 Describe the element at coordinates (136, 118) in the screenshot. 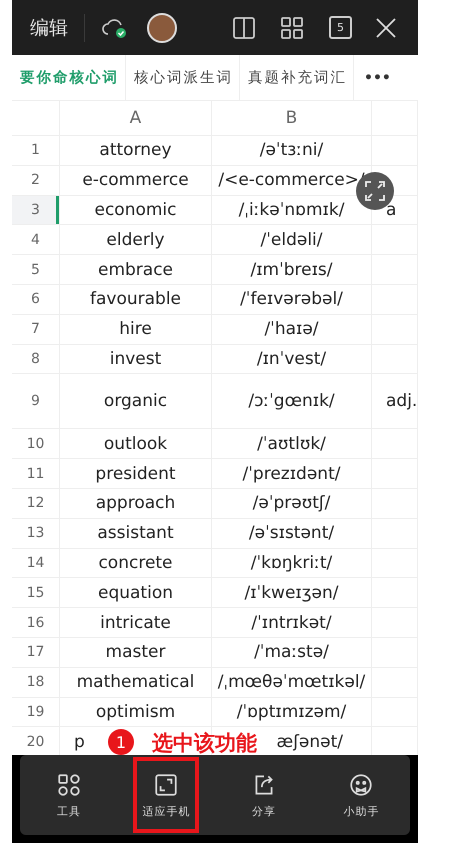

I see `column-header: A` at that location.